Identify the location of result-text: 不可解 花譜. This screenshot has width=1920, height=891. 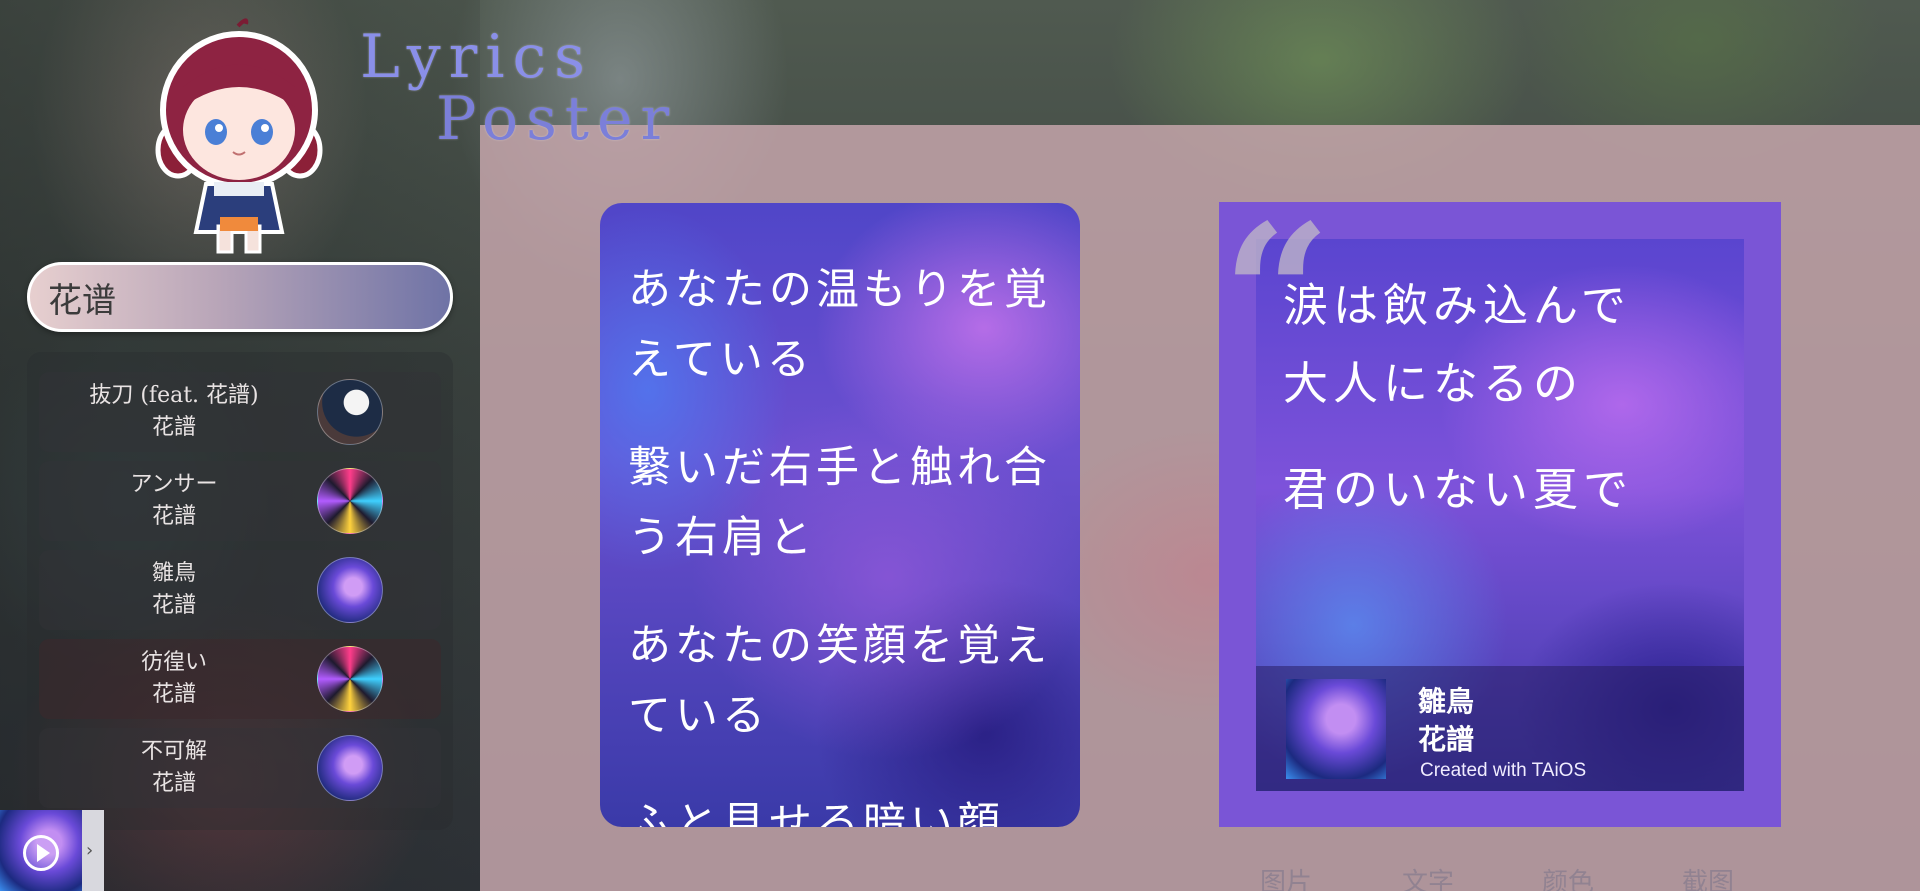
(174, 768).